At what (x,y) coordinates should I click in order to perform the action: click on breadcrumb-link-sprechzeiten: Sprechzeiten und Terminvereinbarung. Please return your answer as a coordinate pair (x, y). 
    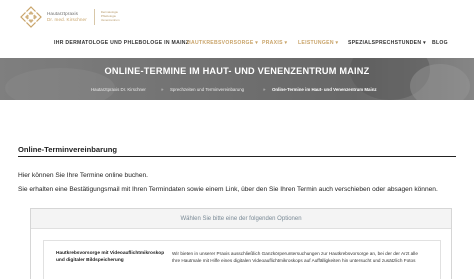
    Looking at the image, I should click on (207, 89).